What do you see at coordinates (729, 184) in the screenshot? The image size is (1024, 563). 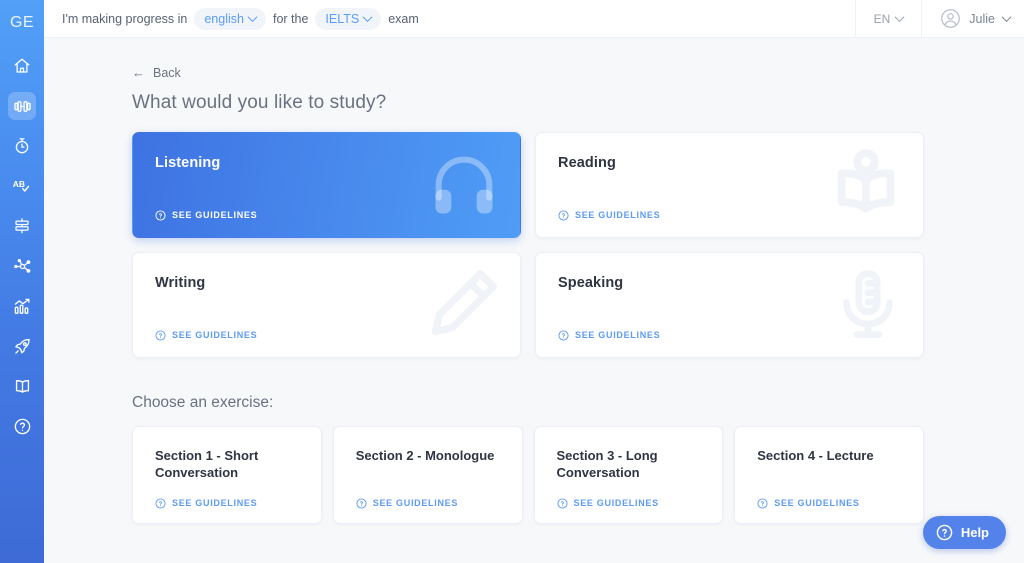 I see `skill-card-reading: Reading SEE GUIDELINES` at bounding box center [729, 184].